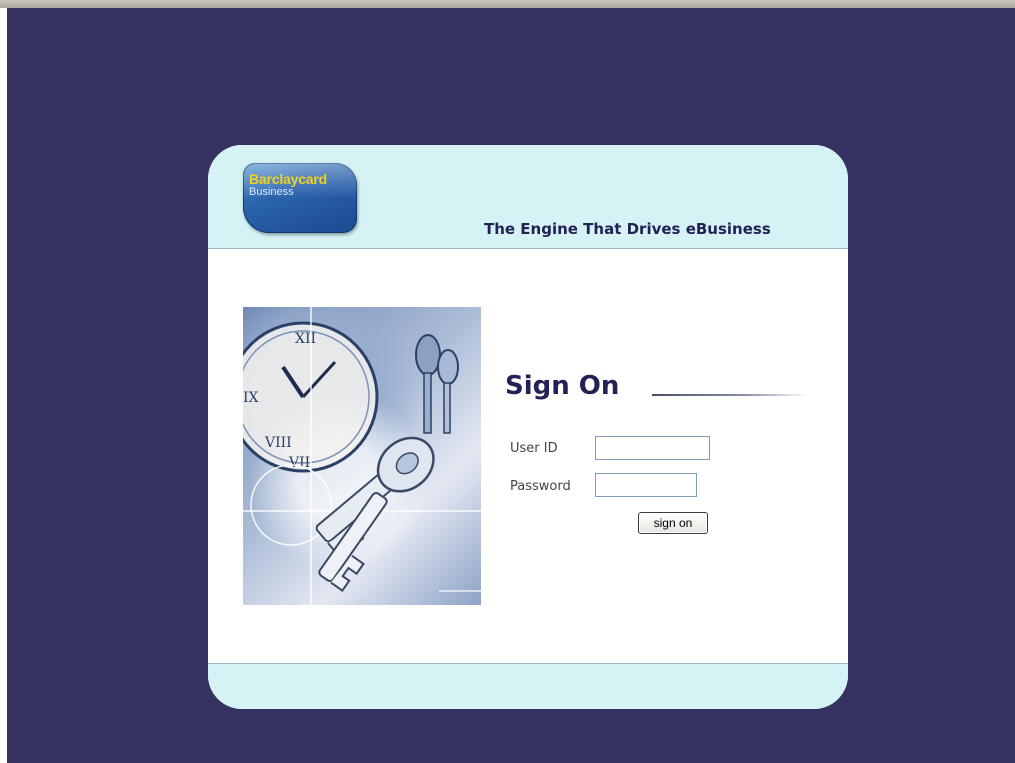  Describe the element at coordinates (652, 448) in the screenshot. I see `user-id-input` at that location.